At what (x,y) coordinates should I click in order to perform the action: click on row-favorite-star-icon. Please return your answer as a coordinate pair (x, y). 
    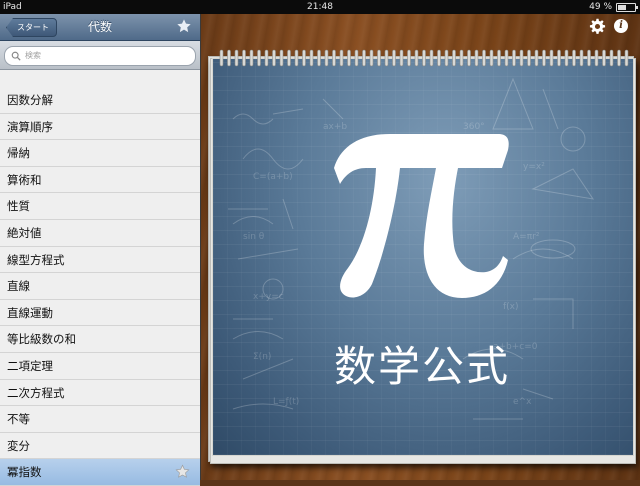
    Looking at the image, I should click on (182, 471).